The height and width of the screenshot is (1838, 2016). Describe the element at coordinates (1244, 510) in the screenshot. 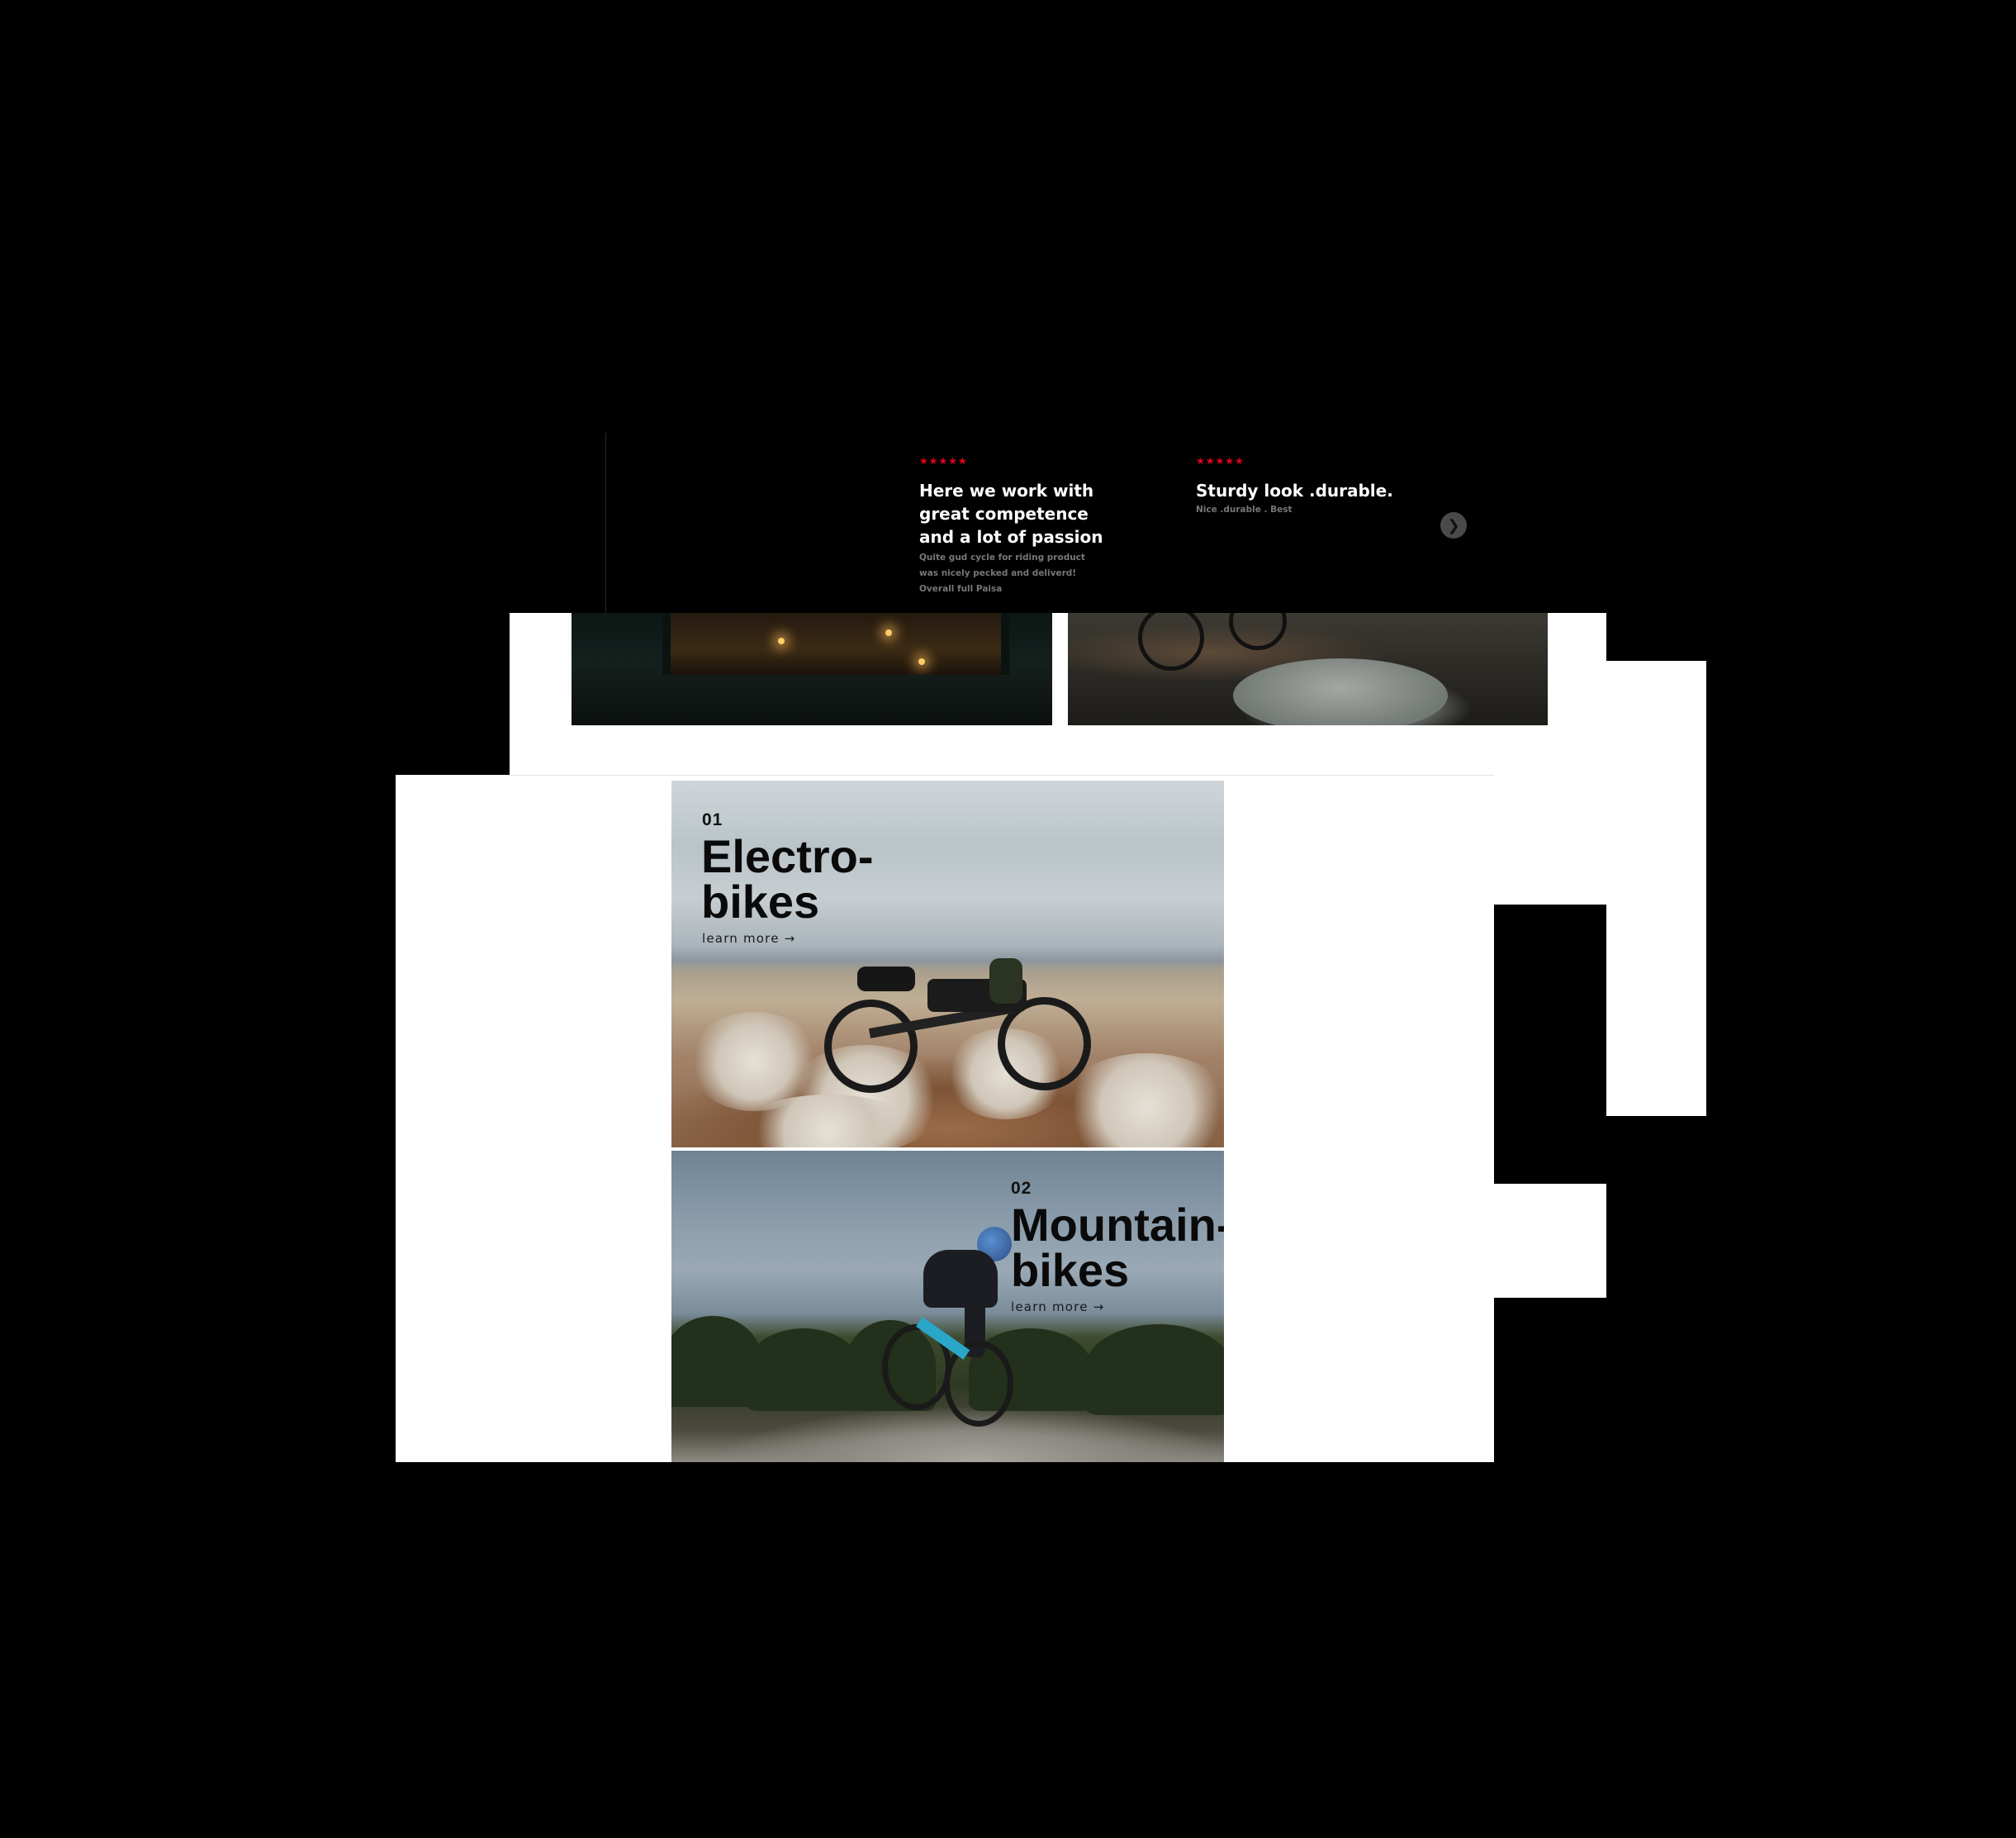

I see `testimonial-text: Nice .durable . Best` at that location.